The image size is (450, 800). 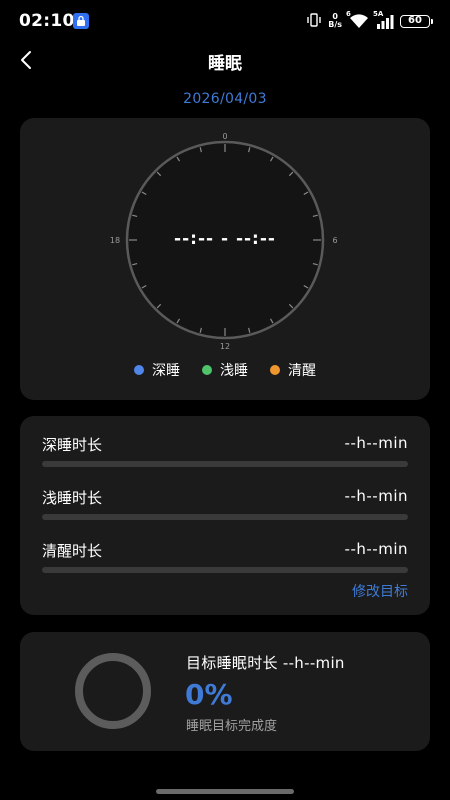 What do you see at coordinates (225, 64) in the screenshot?
I see `page-title: 睡眠` at bounding box center [225, 64].